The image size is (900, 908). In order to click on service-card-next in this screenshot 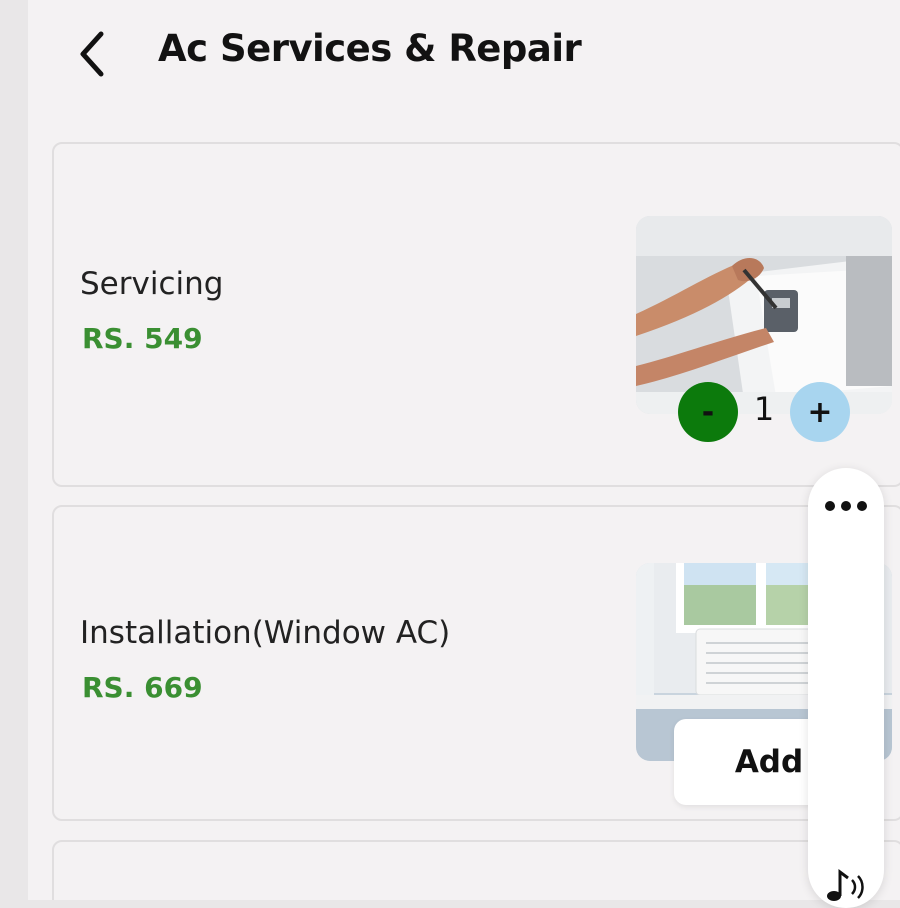, I will do `click(476, 870)`.